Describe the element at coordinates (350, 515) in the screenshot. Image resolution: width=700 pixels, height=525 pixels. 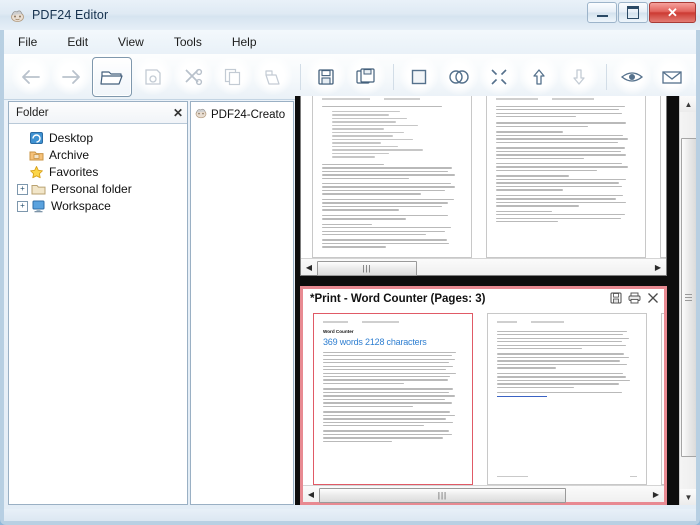
I see `status-bar` at that location.